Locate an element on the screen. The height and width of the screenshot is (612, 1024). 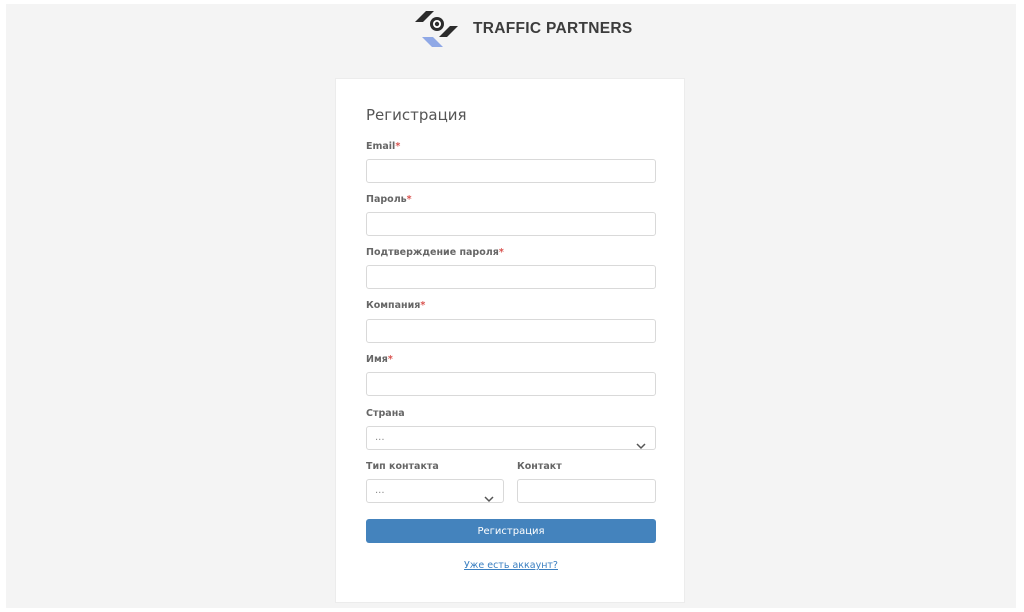
name-label: Имя* is located at coordinates (379, 359).